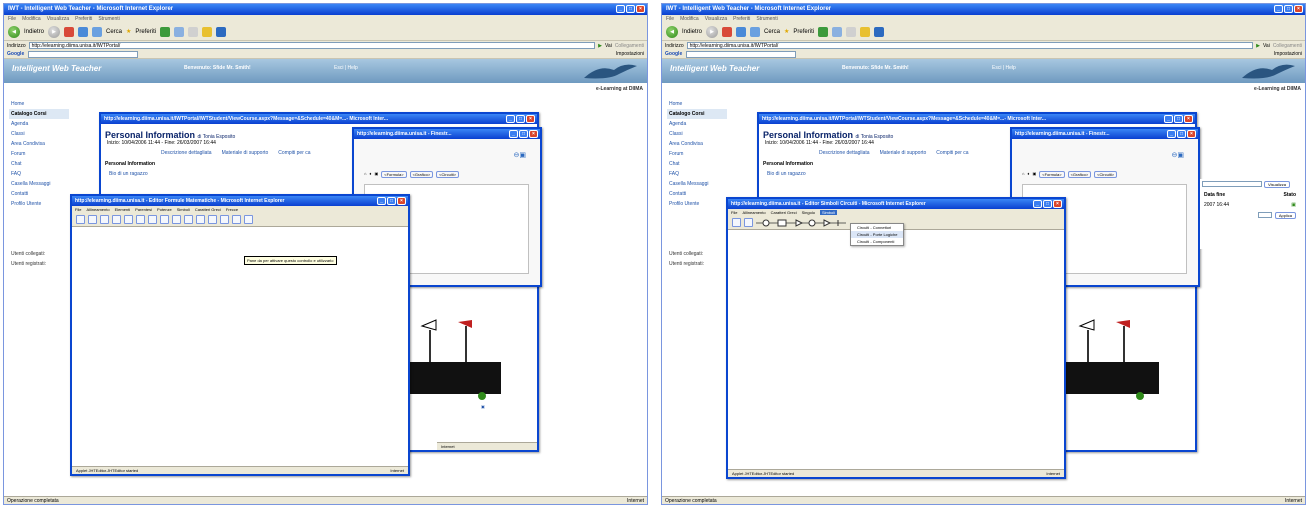 Image resolution: width=1309 pixels, height=505 pixels. I want to click on back-label: Indietro, so click(692, 32).